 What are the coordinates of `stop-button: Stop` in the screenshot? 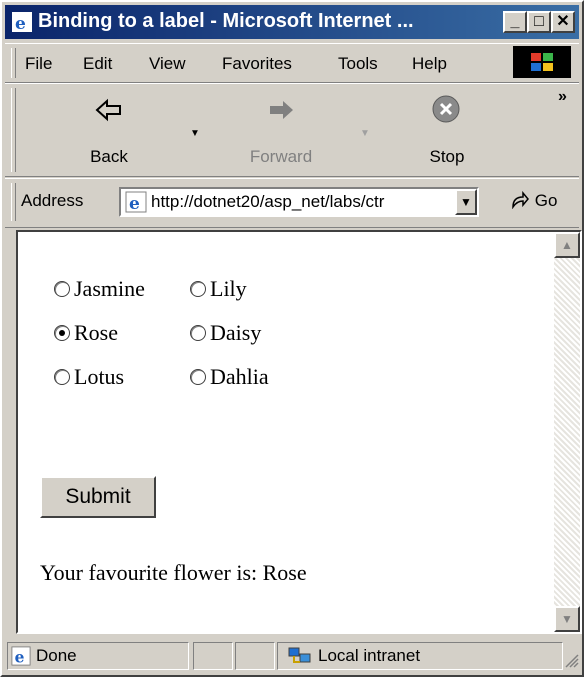 It's located at (447, 129).